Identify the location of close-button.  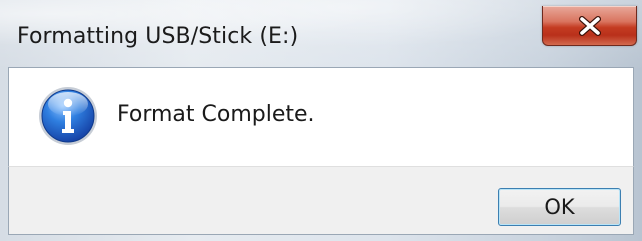
(589, 26).